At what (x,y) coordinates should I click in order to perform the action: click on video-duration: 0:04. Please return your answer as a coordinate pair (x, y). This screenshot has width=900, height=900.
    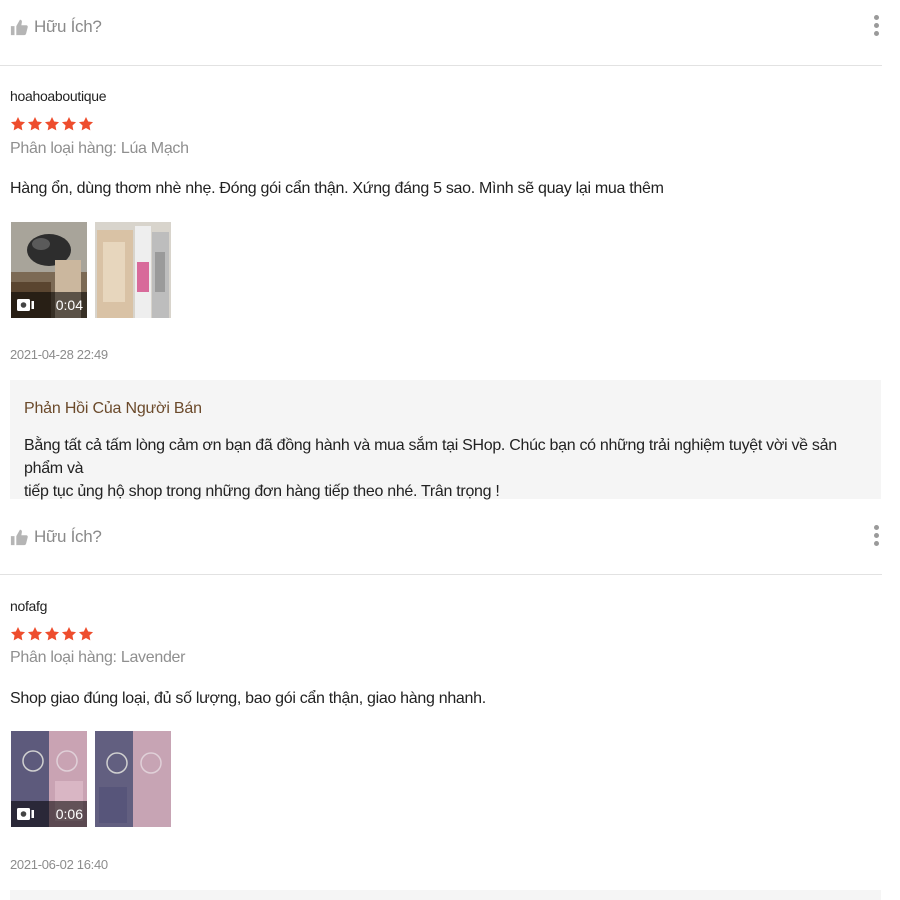
    Looking at the image, I should click on (69, 305).